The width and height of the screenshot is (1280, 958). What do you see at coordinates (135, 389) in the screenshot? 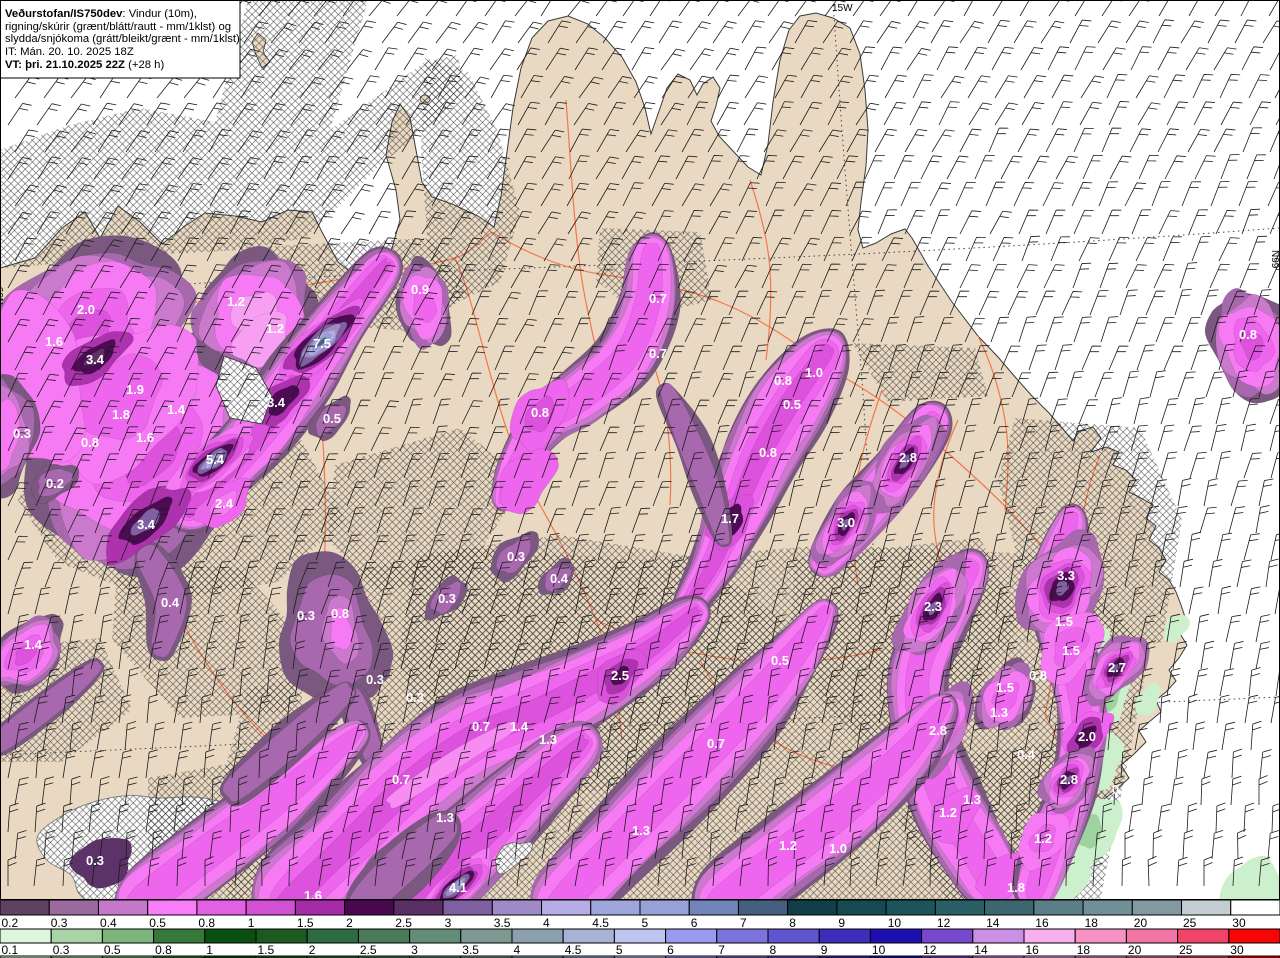
I see `svg-text: 1.9` at bounding box center [135, 389].